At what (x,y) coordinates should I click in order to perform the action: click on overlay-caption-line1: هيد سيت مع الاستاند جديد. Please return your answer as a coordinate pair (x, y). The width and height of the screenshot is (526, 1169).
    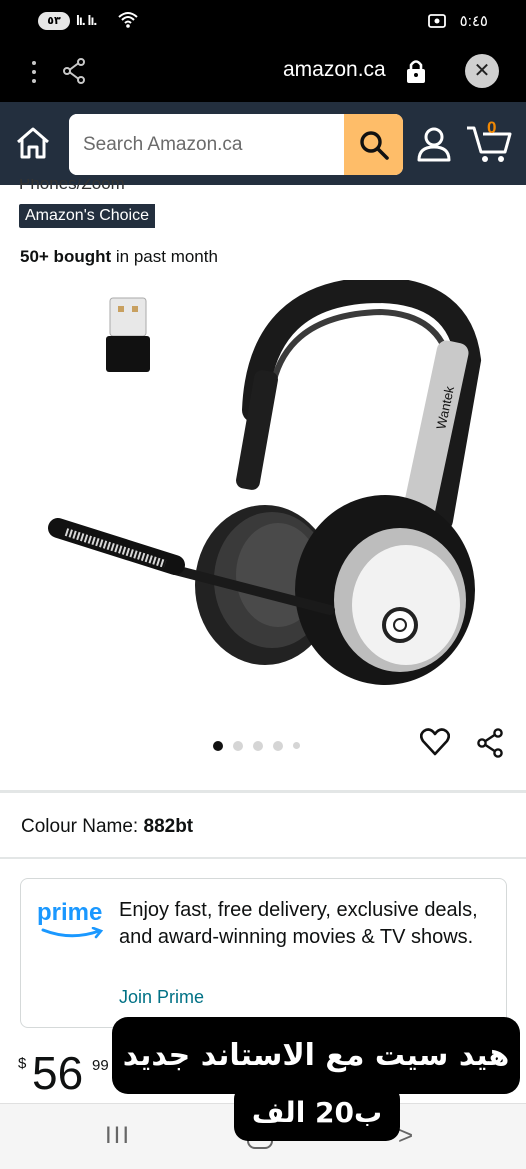
    Looking at the image, I should click on (316, 1055).